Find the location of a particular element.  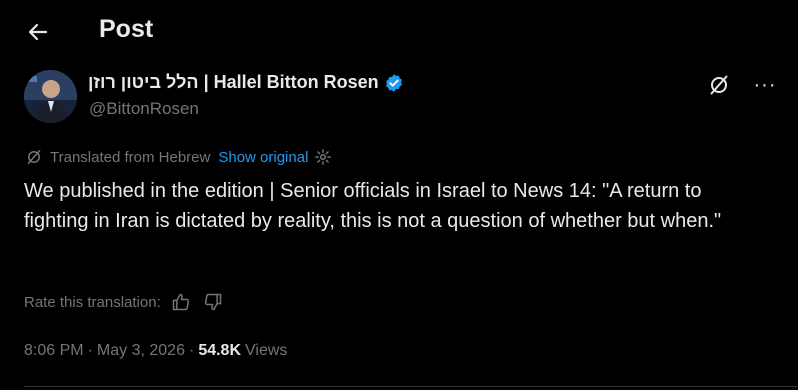

rate-translation: Rate this translation: is located at coordinates (124, 302).